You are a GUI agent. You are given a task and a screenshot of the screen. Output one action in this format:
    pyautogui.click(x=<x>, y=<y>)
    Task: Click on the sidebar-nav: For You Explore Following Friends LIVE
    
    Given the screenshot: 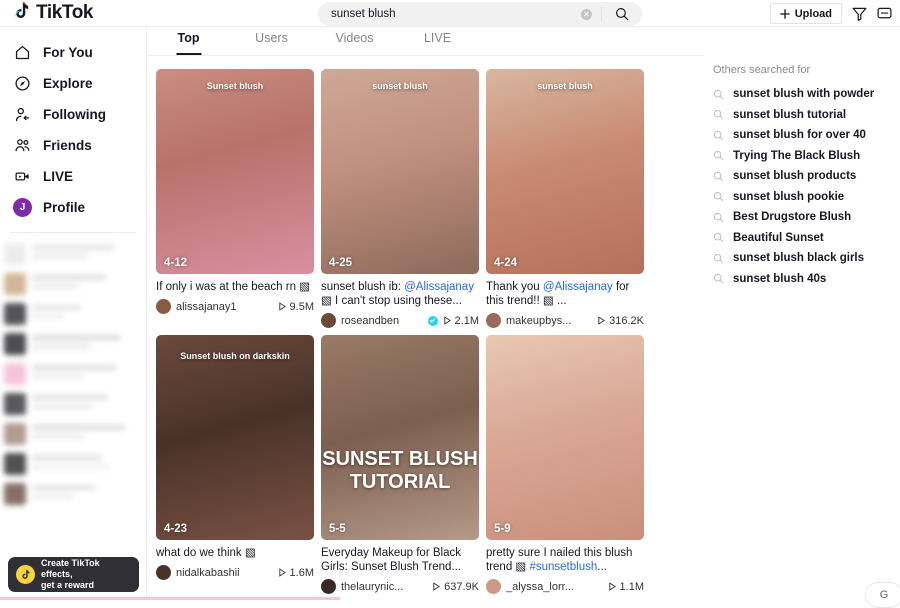 What is the action you would take?
    pyautogui.click(x=73, y=125)
    